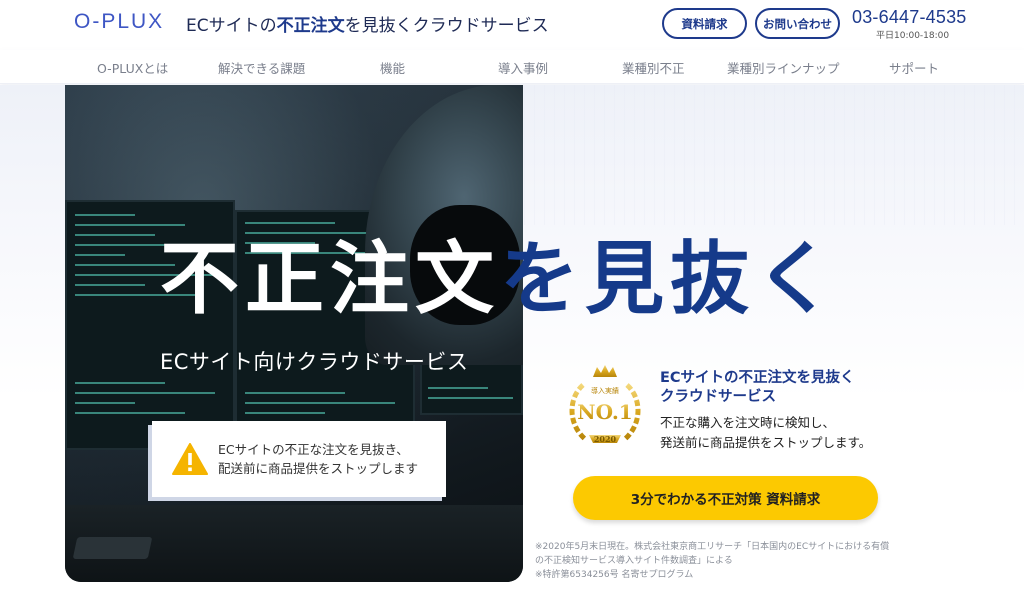 The height and width of the screenshot is (608, 1024). What do you see at coordinates (605, 390) in the screenshot?
I see `award-small-label: 導入実績` at bounding box center [605, 390].